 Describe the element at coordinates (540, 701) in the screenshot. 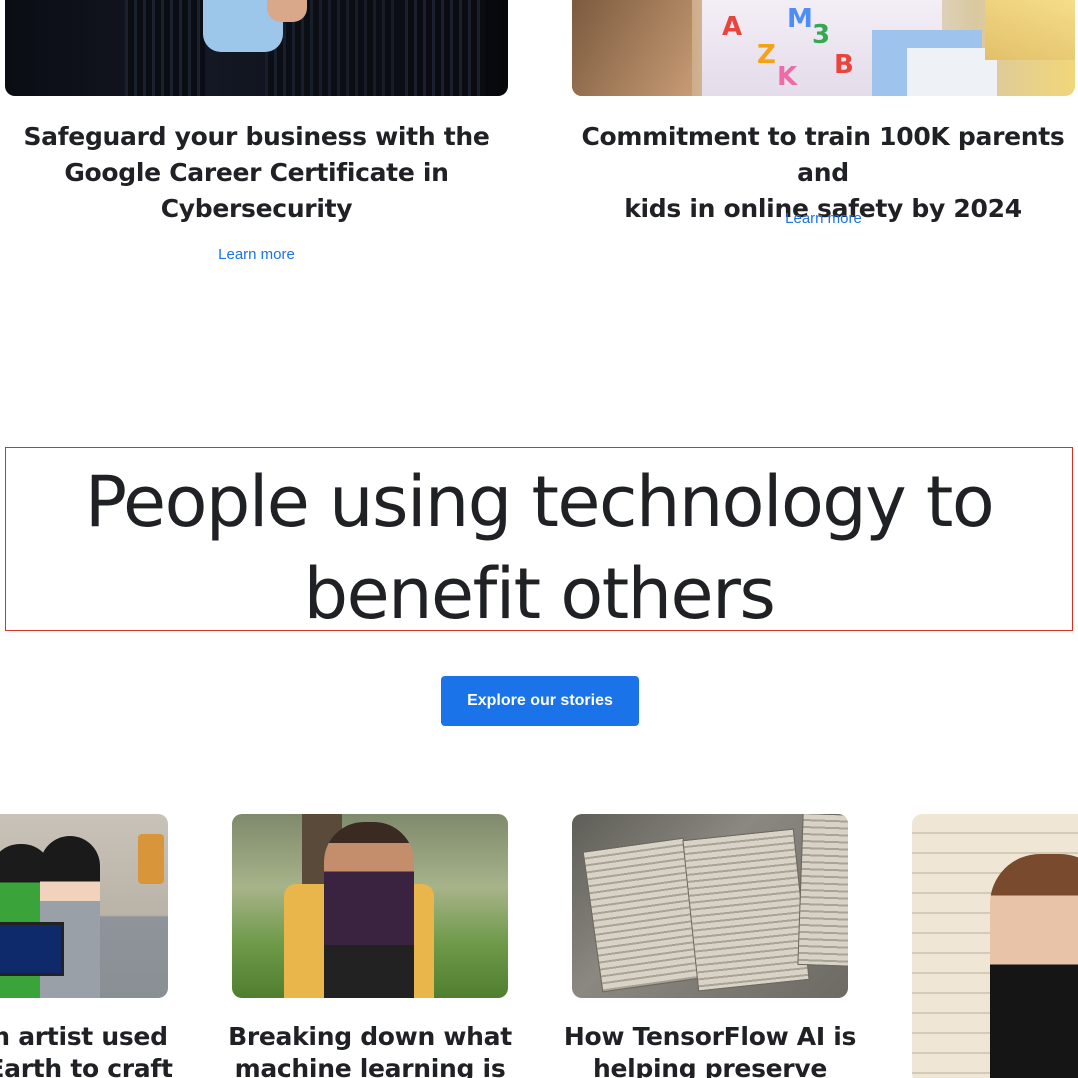

I see `explore-stories-button: Explore our stories` at that location.